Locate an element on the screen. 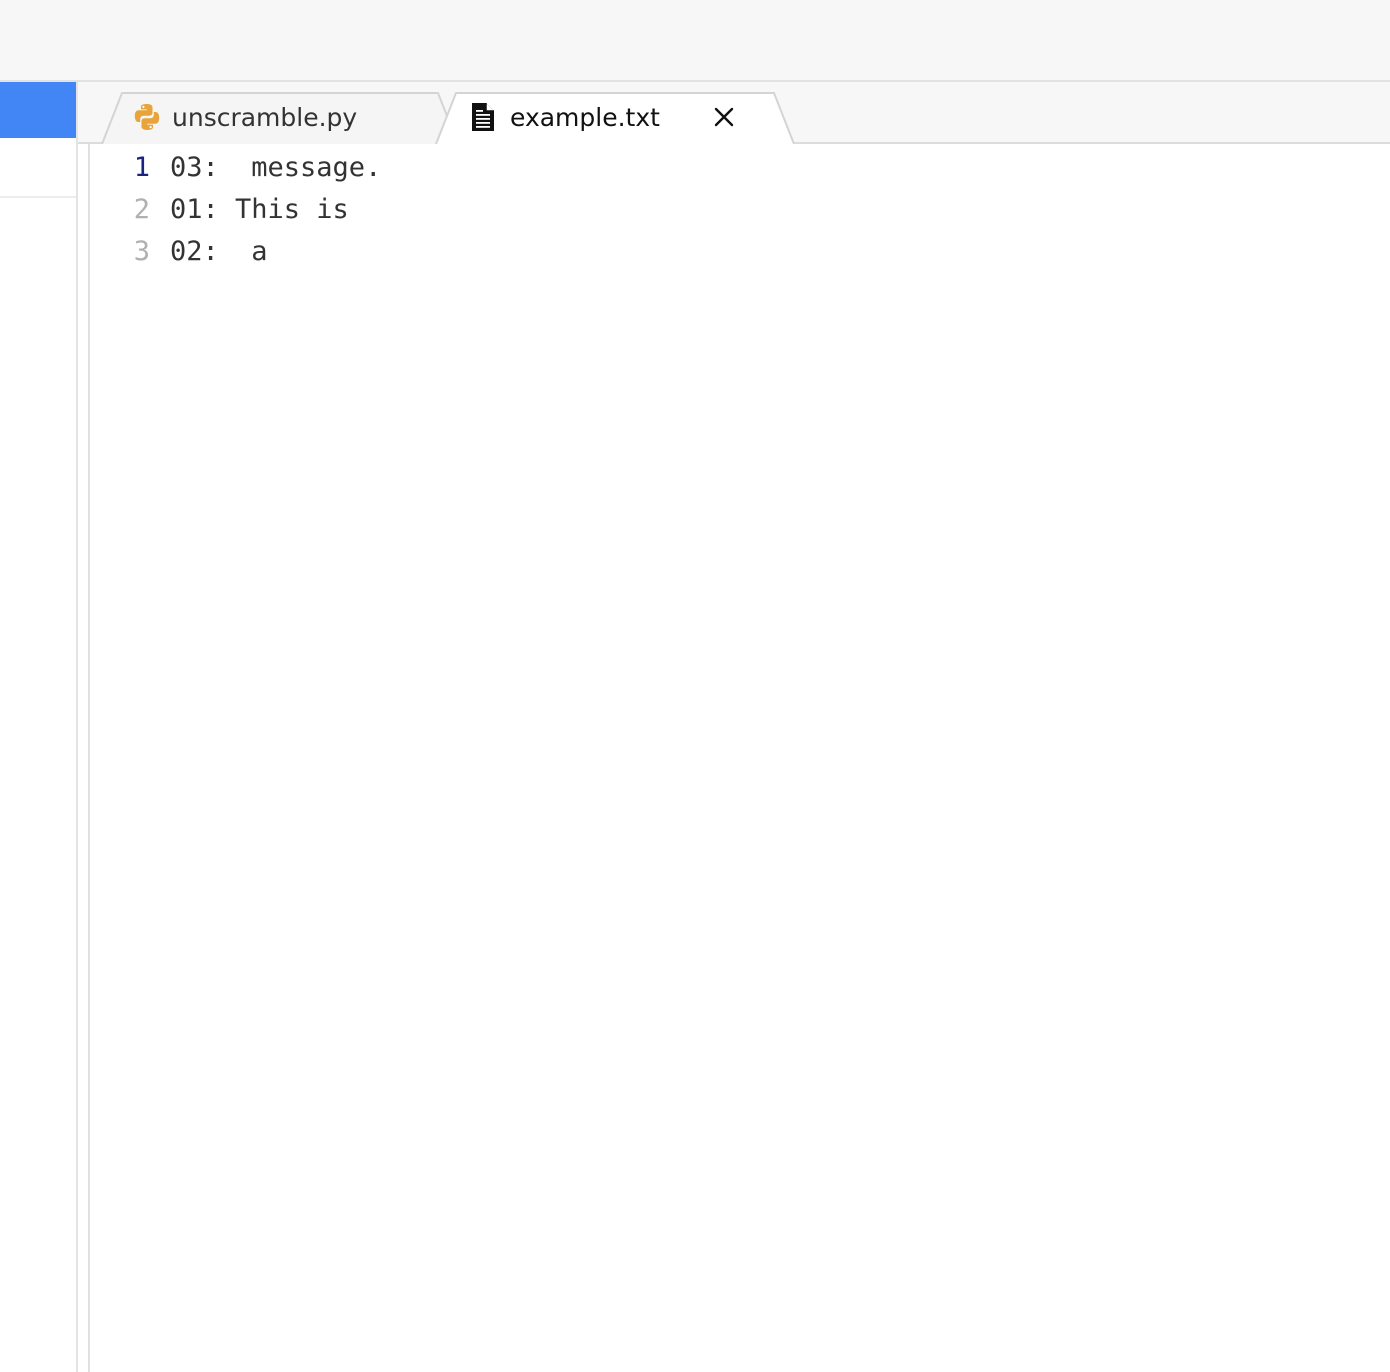 This screenshot has width=1390, height=1372. line-text: 02: a is located at coordinates (219, 251).